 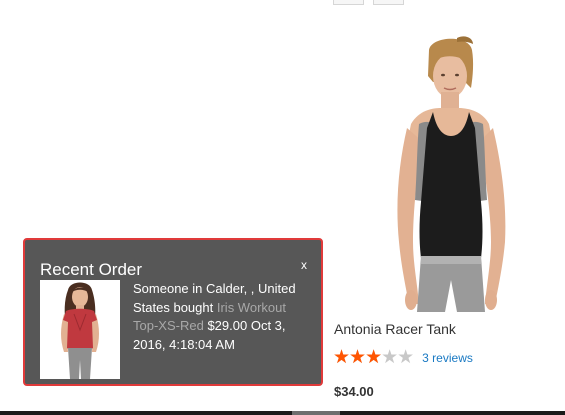 I want to click on ordered-product-image, so click(x=80, y=329).